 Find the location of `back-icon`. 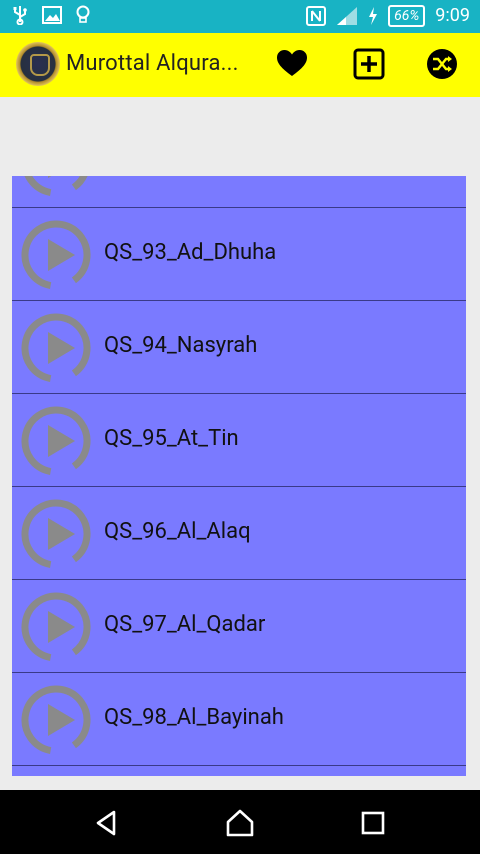

back-icon is located at coordinates (107, 823).